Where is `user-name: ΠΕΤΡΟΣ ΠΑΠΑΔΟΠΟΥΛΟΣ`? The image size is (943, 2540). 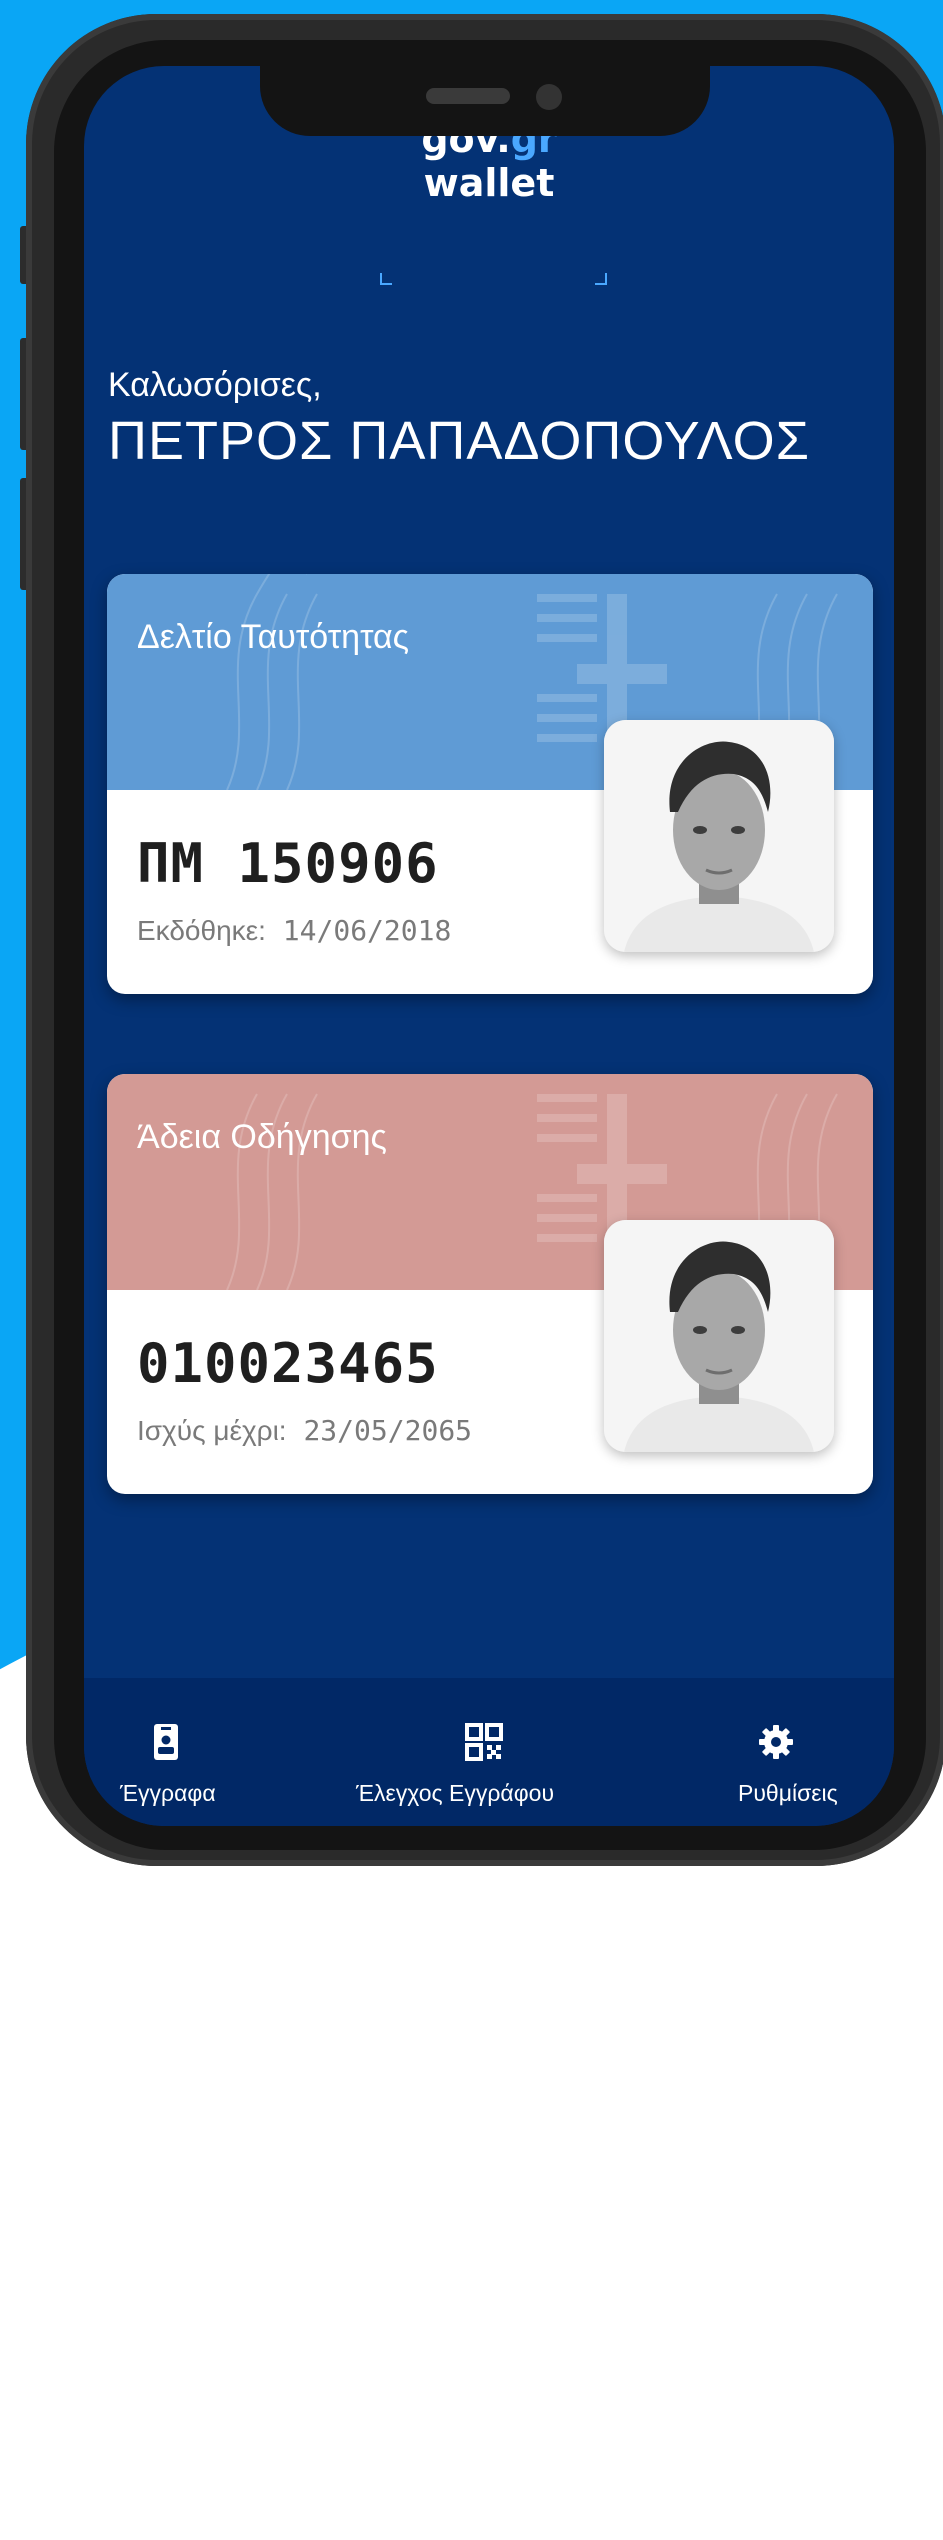 user-name: ΠΕΤΡΟΣ ΠΑΠΑΔΟΠΟΥΛΟΣ is located at coordinates (459, 441).